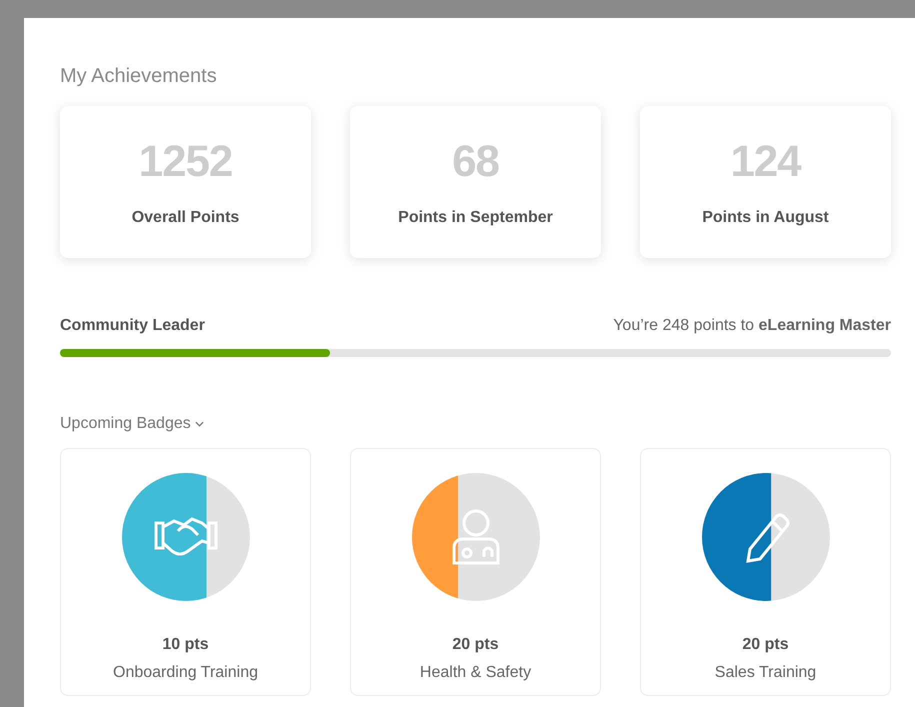  I want to click on badge-card: 20 pts Health & Safety, so click(475, 572).